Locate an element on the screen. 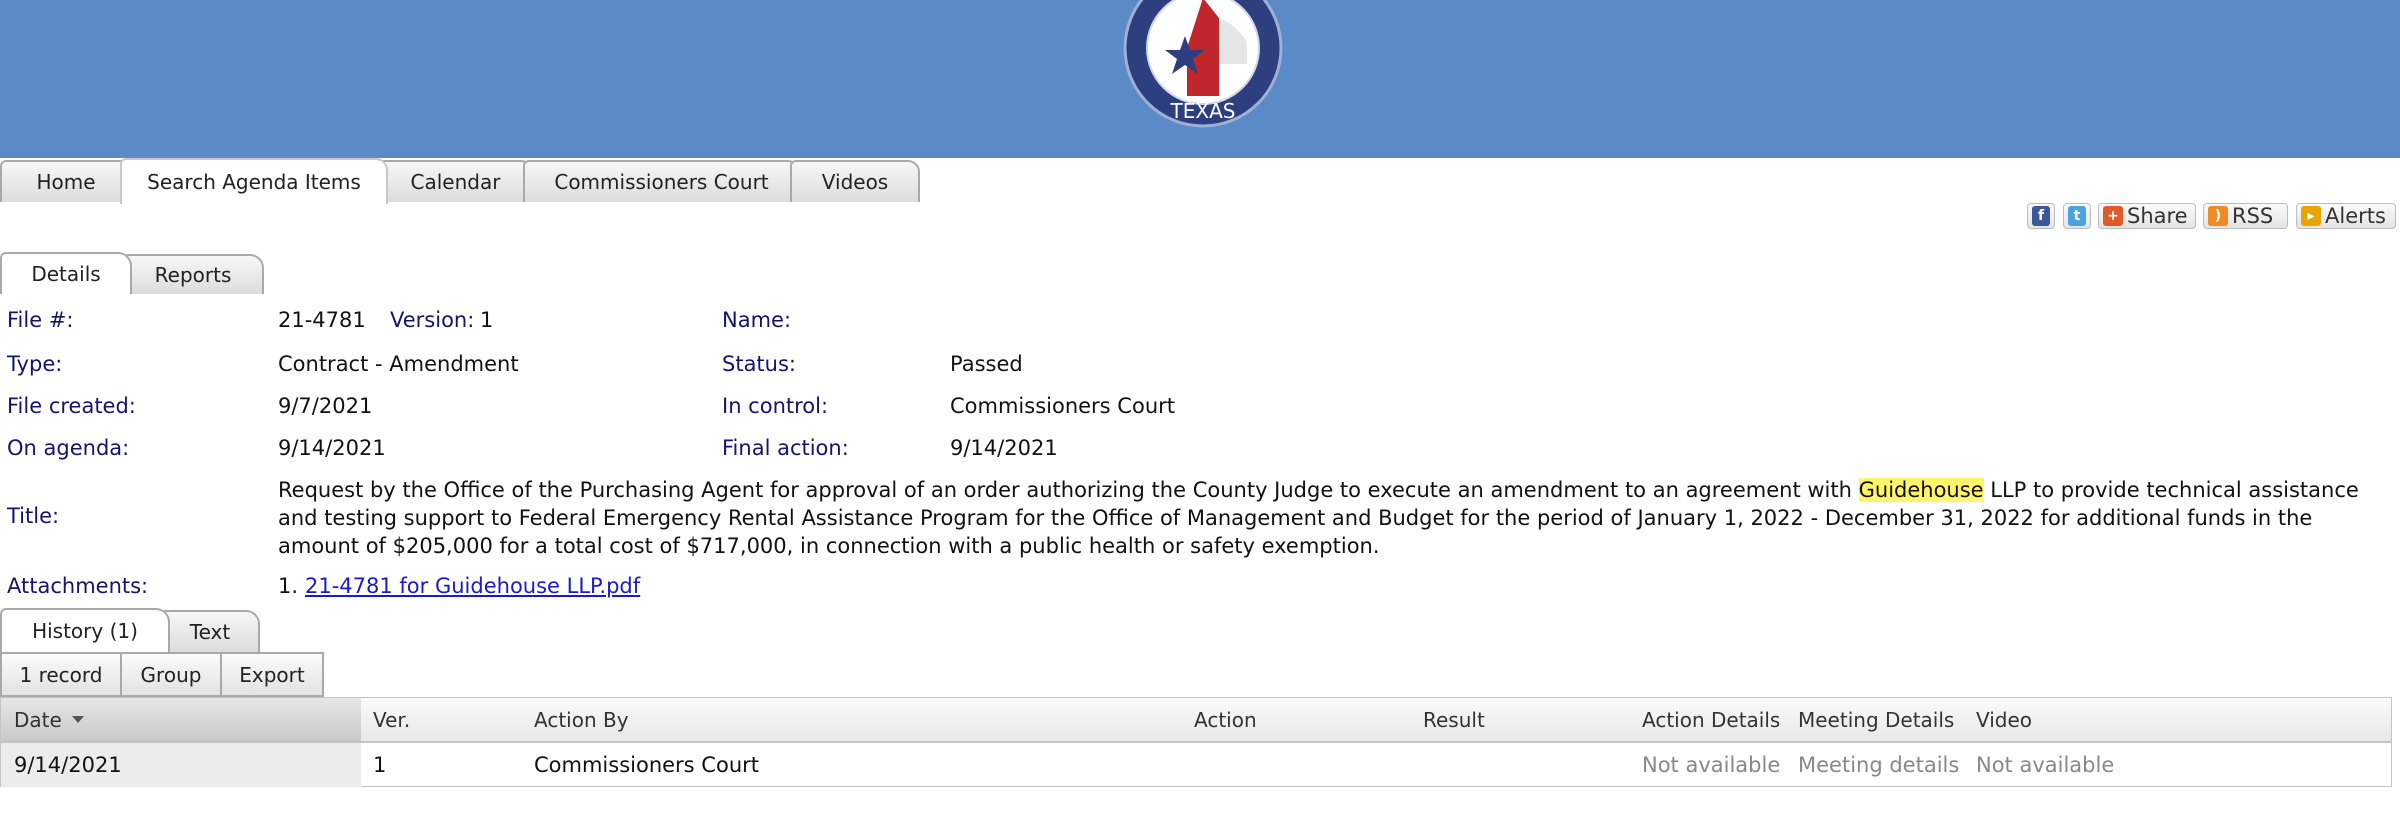 The height and width of the screenshot is (828, 2400). tab-commissioners-court-label: Commissioners Court is located at coordinates (661, 182).